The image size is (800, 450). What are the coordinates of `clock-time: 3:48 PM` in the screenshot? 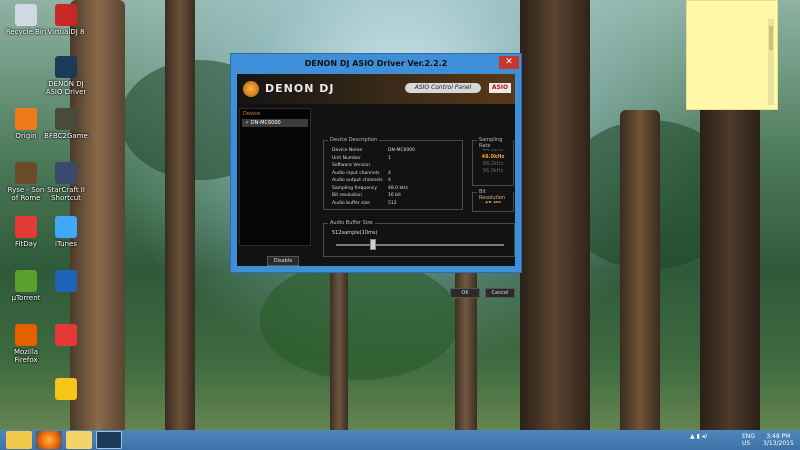 It's located at (778, 436).